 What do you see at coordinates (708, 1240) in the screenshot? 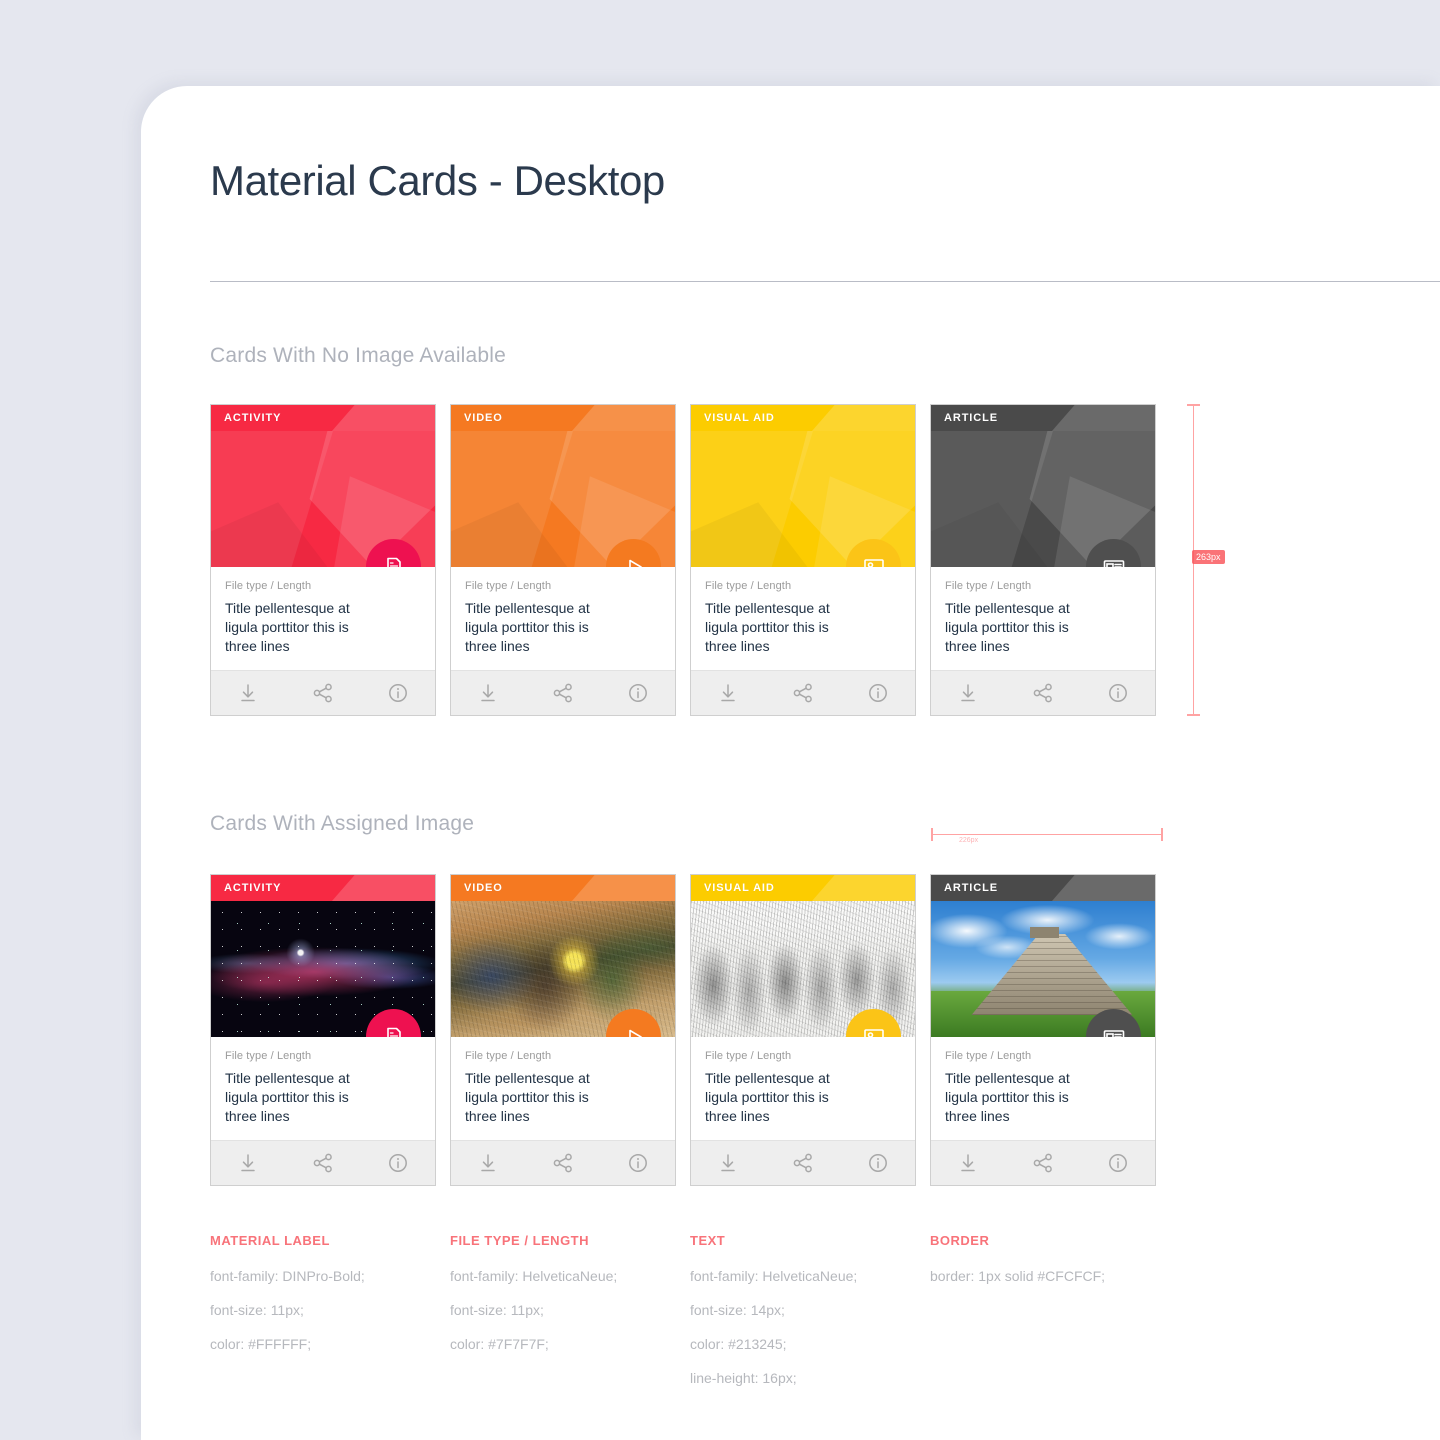
I see `spec-heading: TEXT` at bounding box center [708, 1240].